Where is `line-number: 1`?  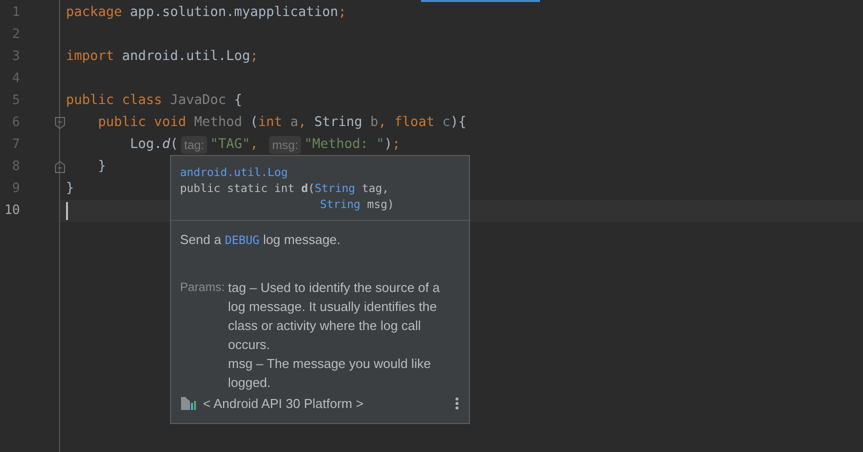 line-number: 1 is located at coordinates (15, 13).